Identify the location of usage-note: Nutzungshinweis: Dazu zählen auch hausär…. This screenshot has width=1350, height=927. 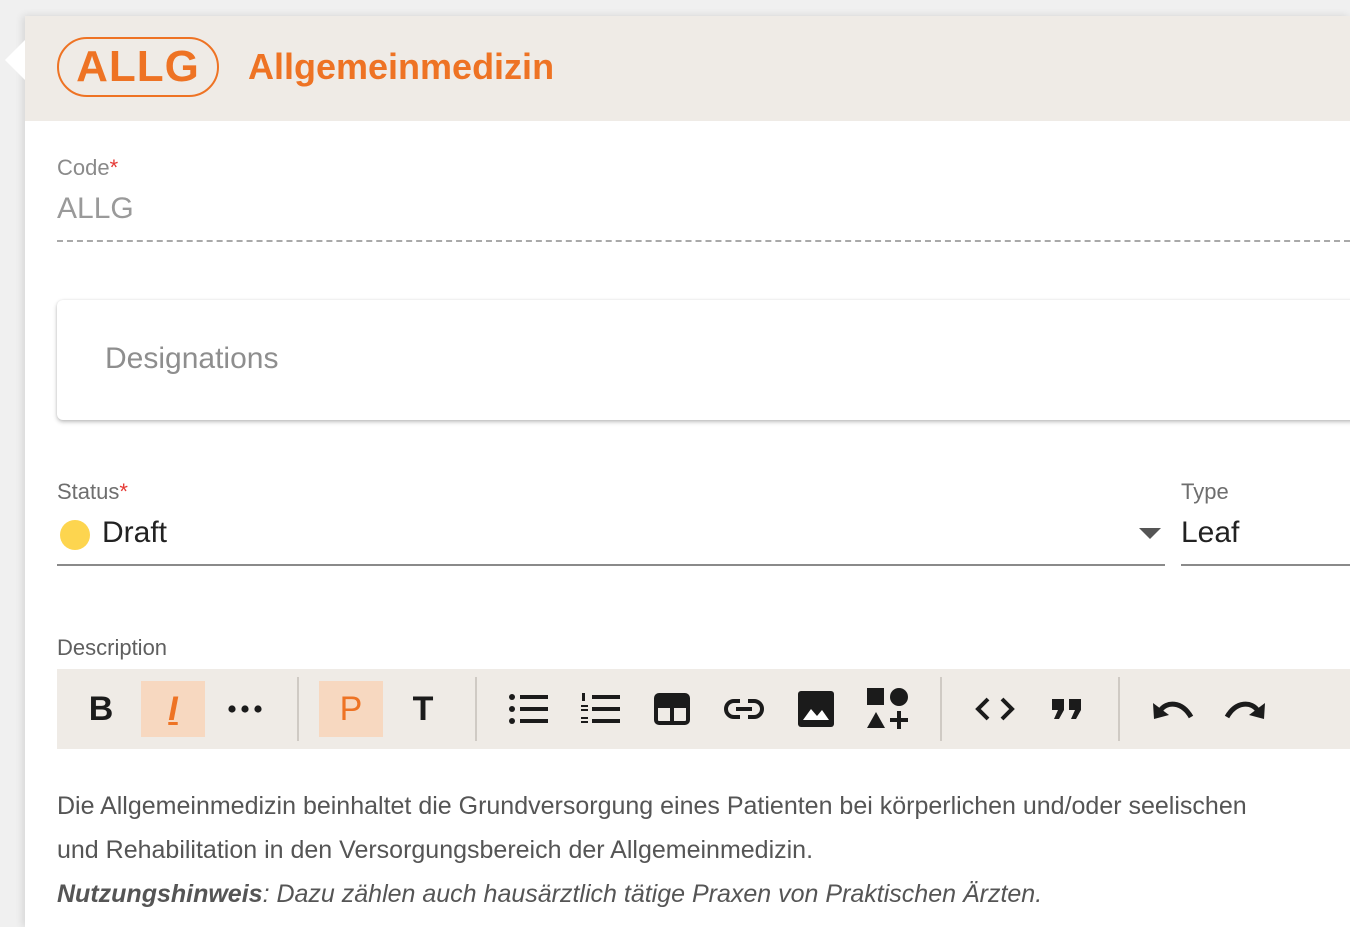
(703, 894).